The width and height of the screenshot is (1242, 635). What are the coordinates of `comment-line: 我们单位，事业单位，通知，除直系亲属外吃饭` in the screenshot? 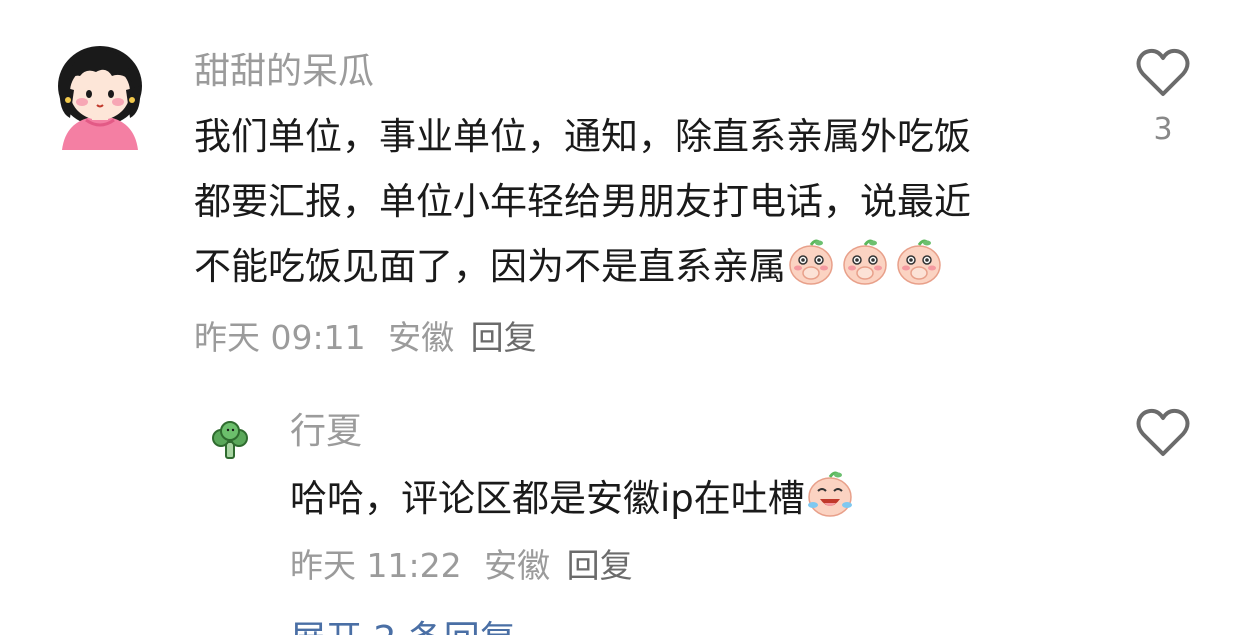 It's located at (582, 136).